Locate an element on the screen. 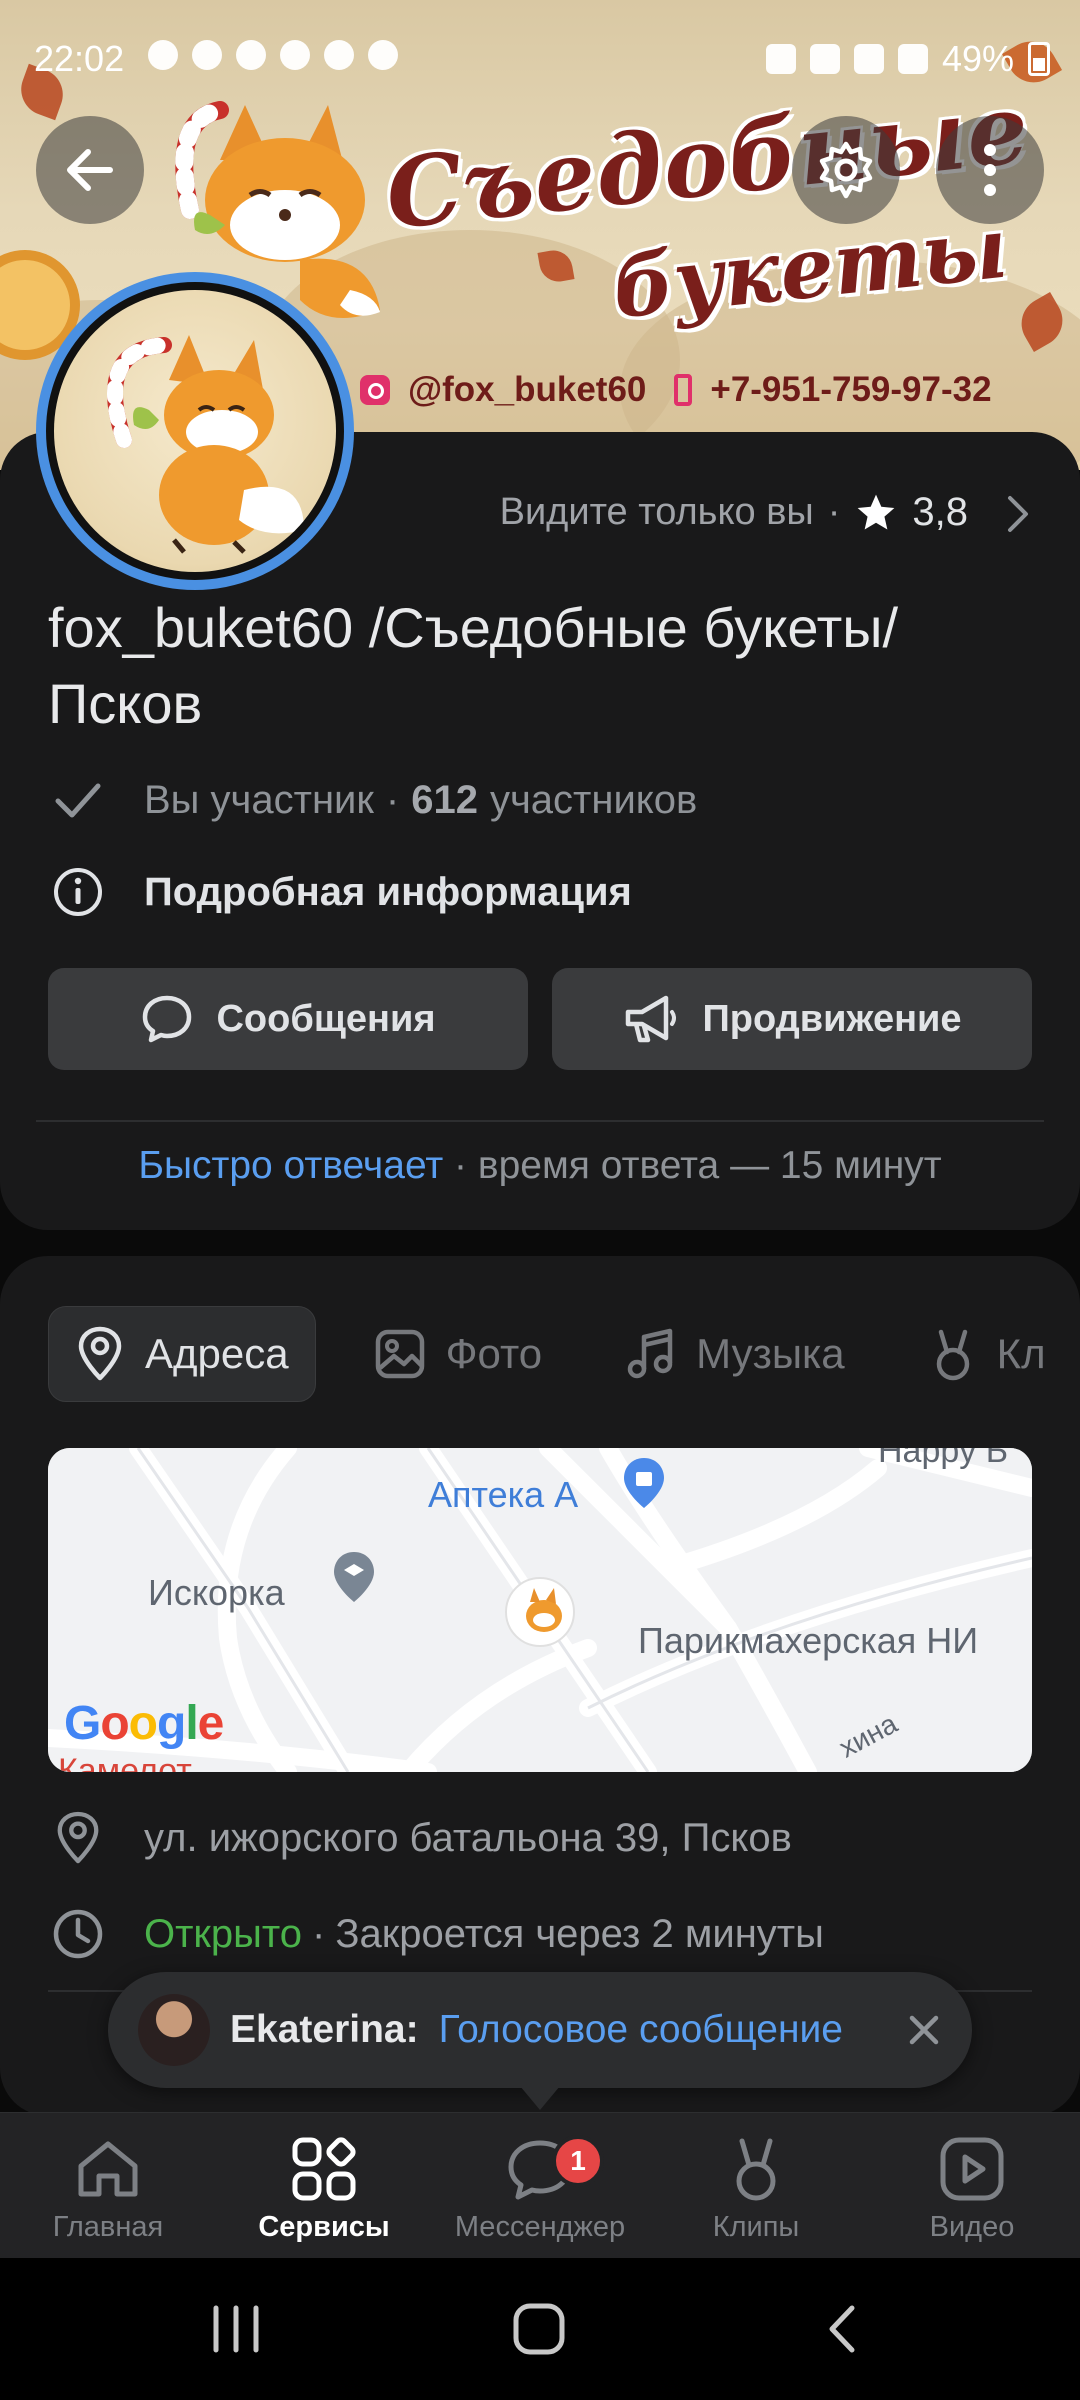  community-avatar is located at coordinates (195, 431).